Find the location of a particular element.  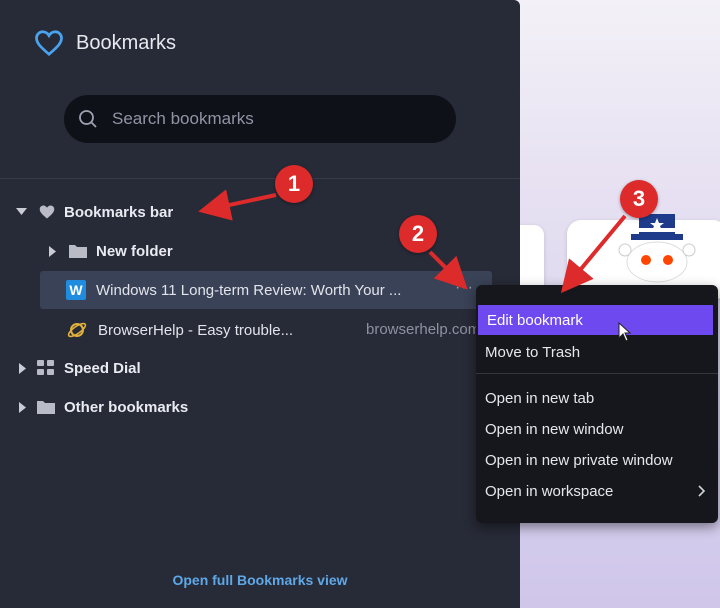

panel-title: Bookmarks is located at coordinates (126, 42).